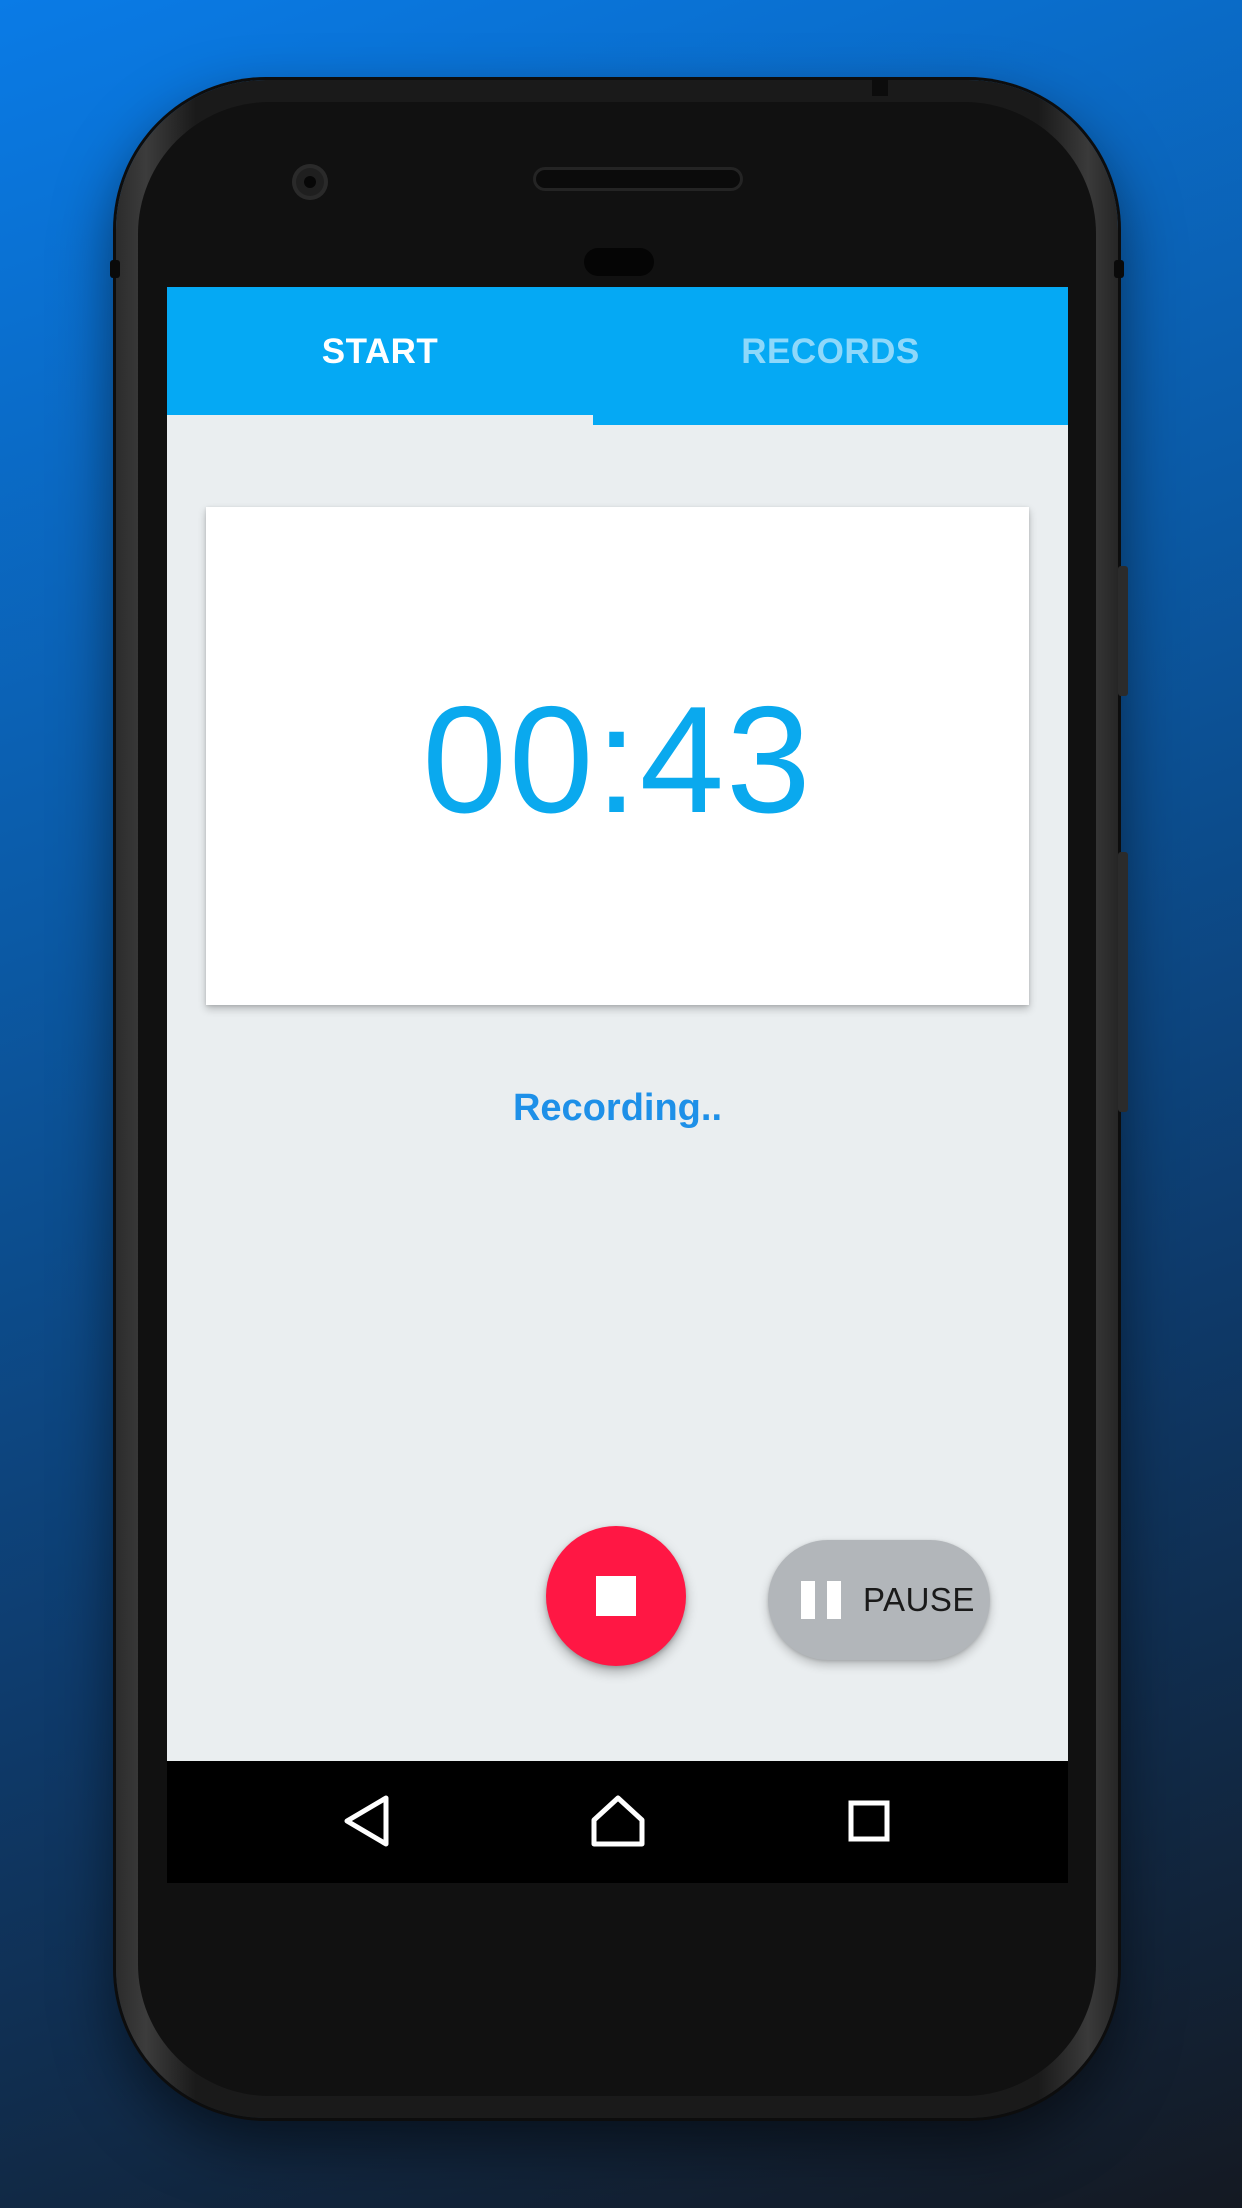 The width and height of the screenshot is (1242, 2208). I want to click on antenna-line, so click(880, 87).